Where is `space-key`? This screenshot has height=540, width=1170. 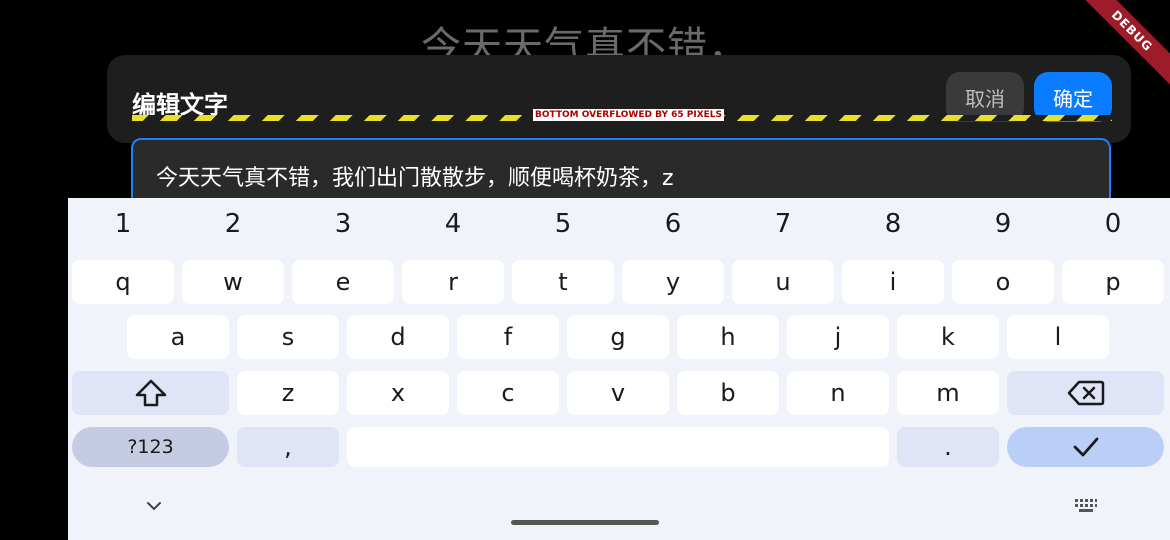 space-key is located at coordinates (618, 447).